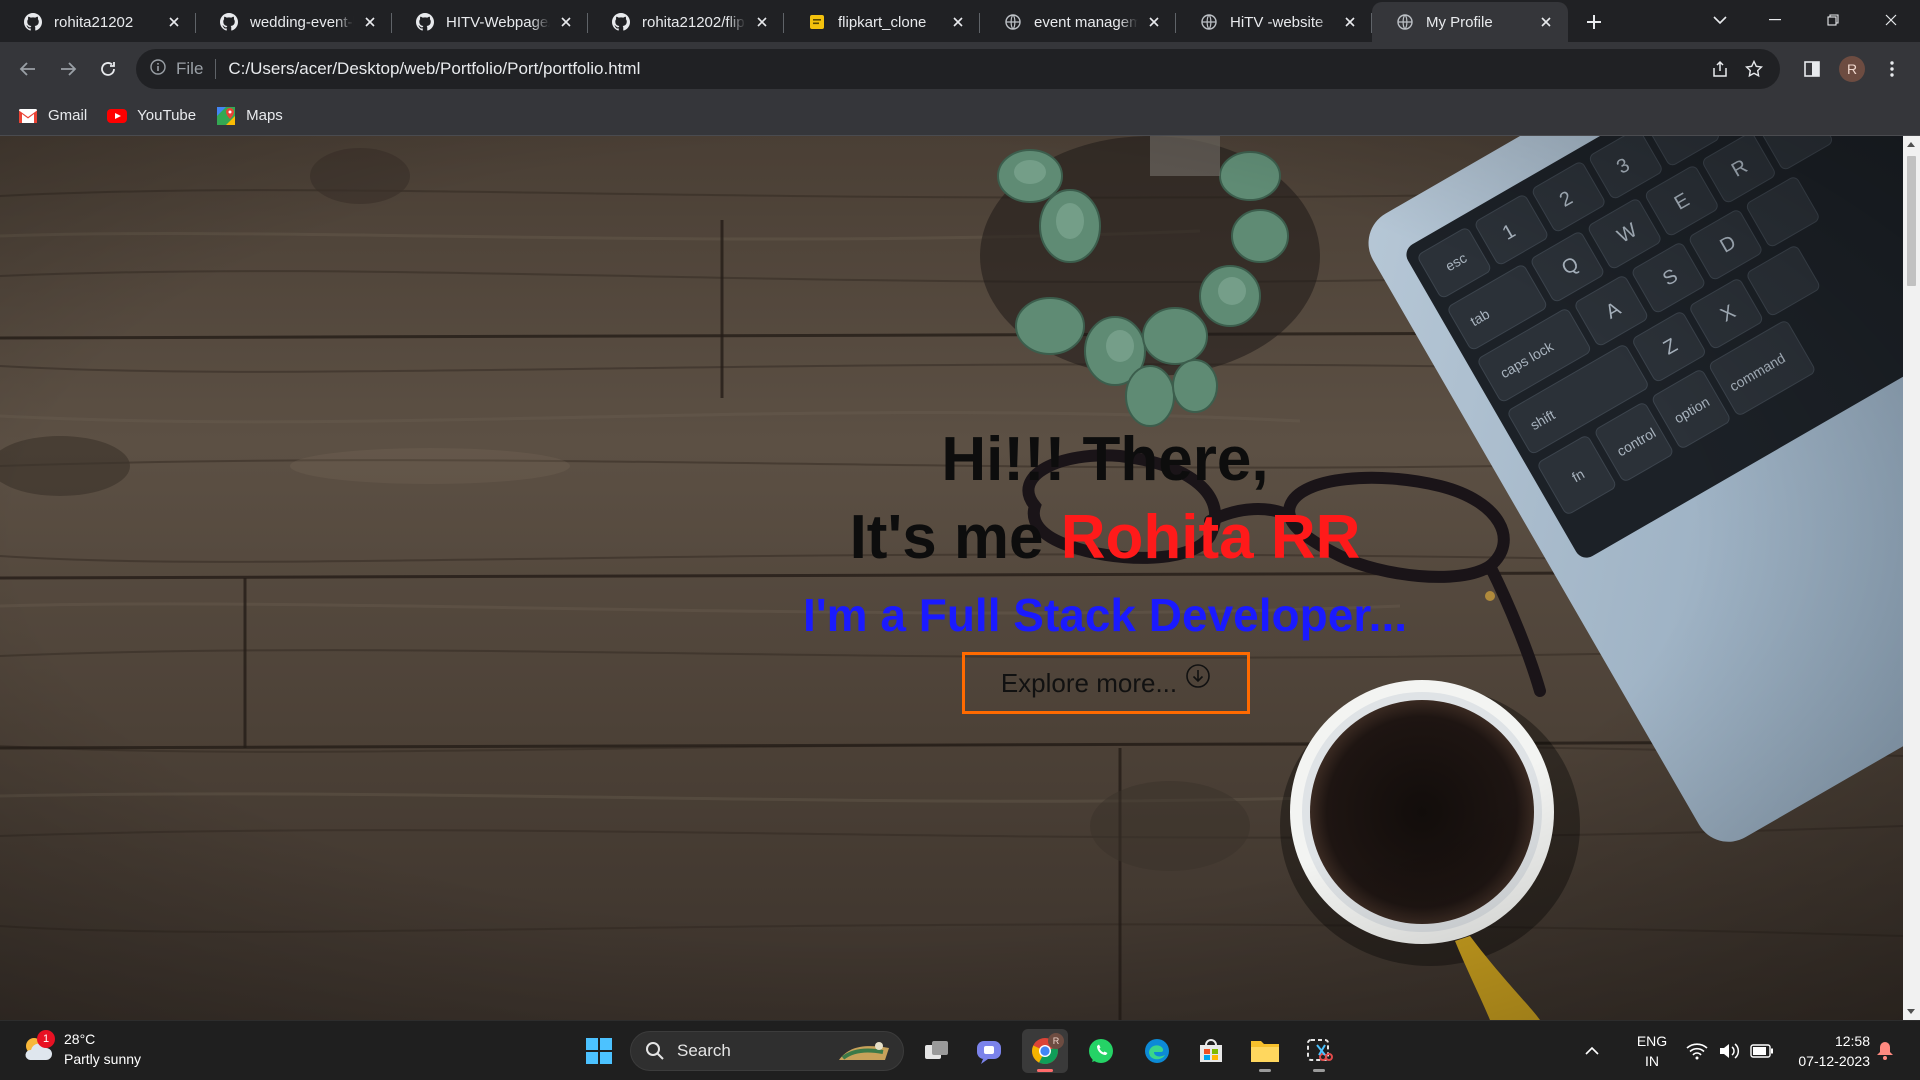 Image resolution: width=1920 pixels, height=1080 pixels. What do you see at coordinates (1834, 1061) in the screenshot?
I see `clock-date: 07-12-2023` at bounding box center [1834, 1061].